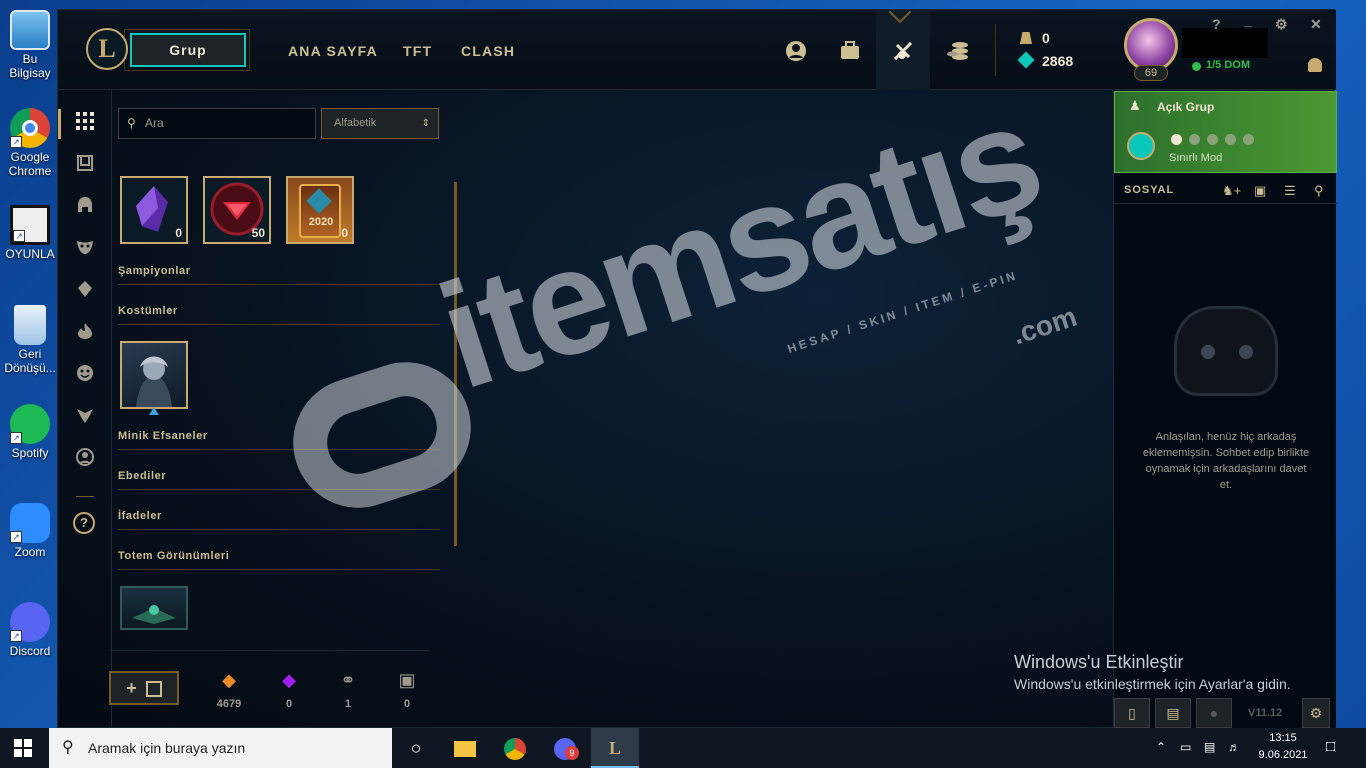 The width and height of the screenshot is (1366, 768). Describe the element at coordinates (417, 51) in the screenshot. I see `nav-tft: TFT` at that location.